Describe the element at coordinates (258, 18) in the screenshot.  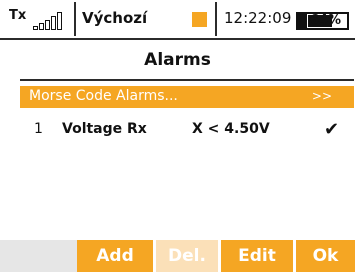
I see `clock: 12:22:09` at that location.